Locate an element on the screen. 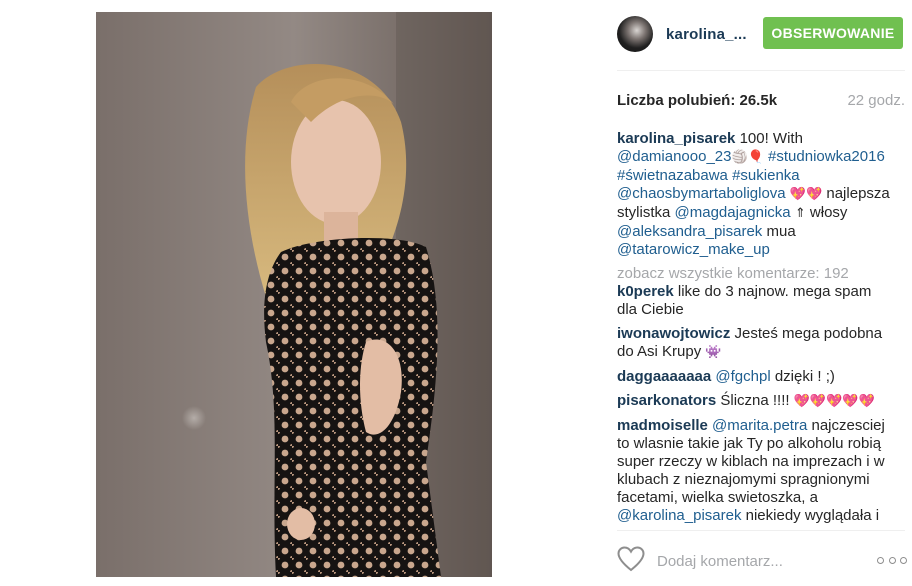  footer-divider is located at coordinates (761, 530).